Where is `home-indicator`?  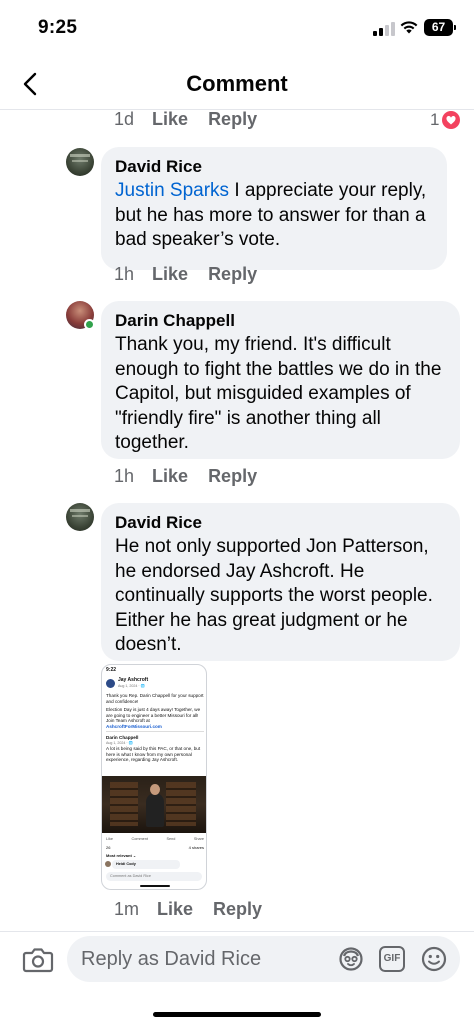 home-indicator is located at coordinates (237, 1014).